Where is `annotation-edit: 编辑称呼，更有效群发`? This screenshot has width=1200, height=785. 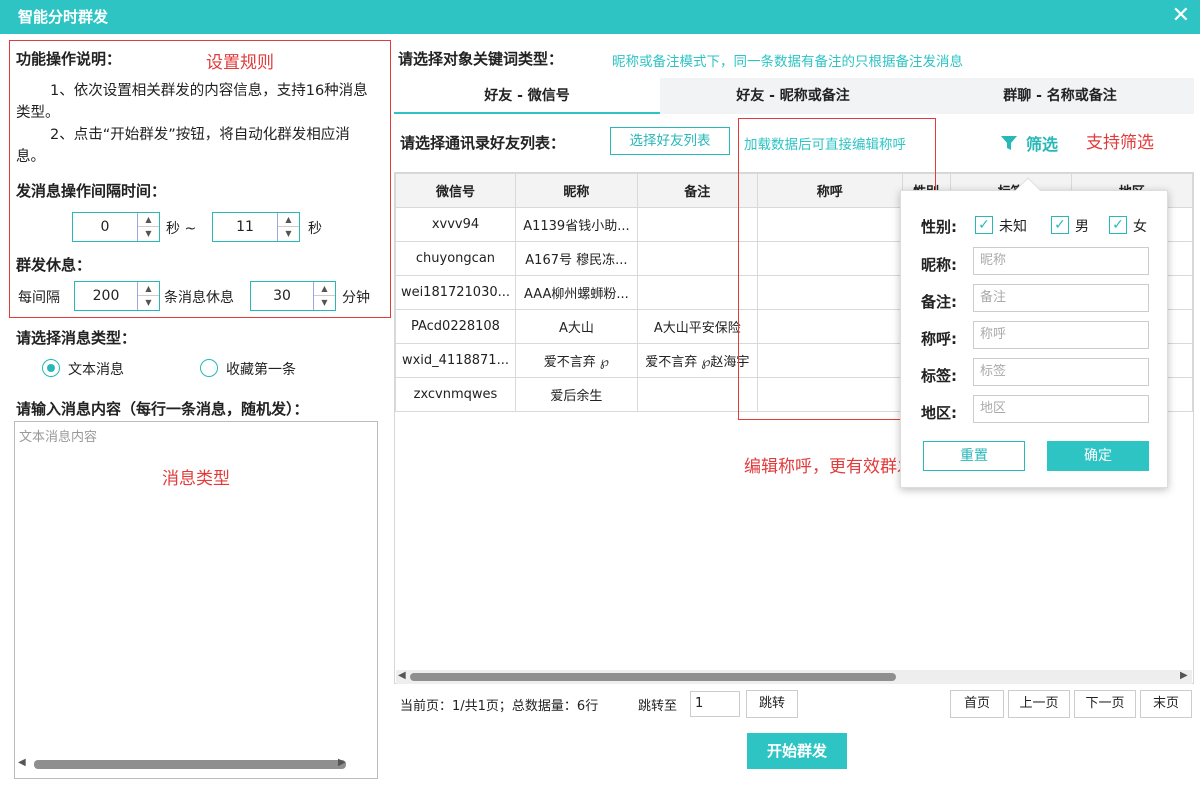 annotation-edit: 编辑称呼，更有效群发 is located at coordinates (829, 467).